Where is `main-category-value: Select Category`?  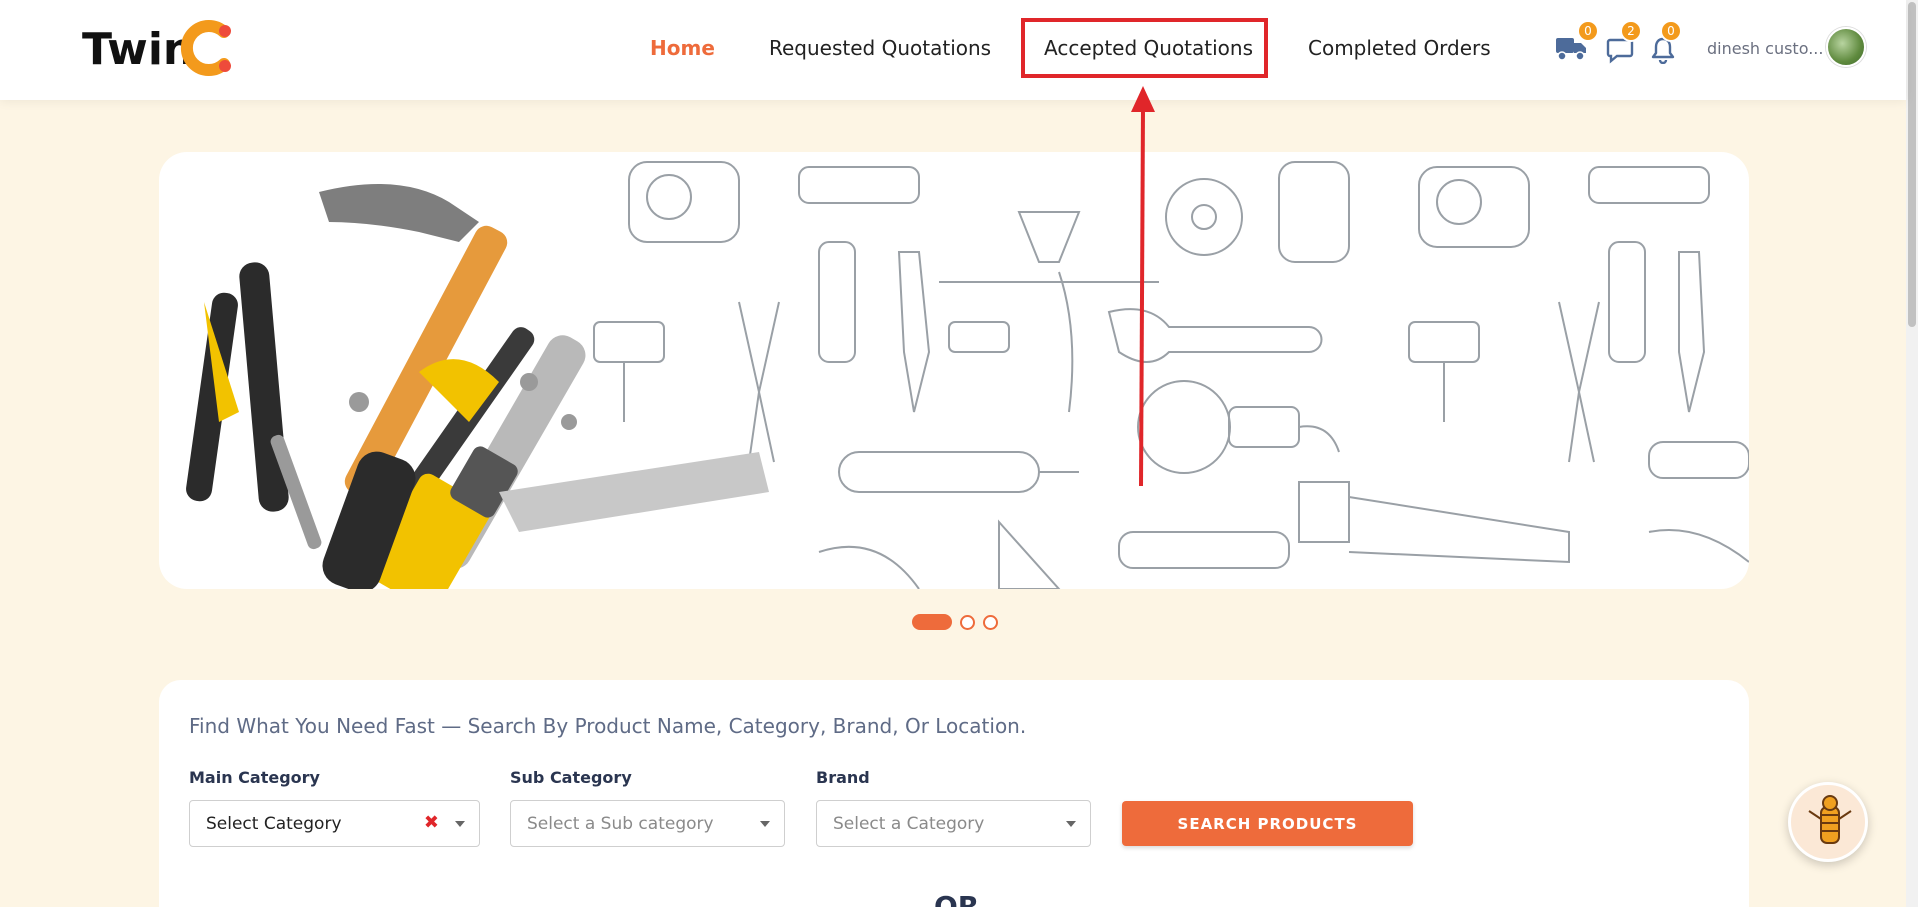 main-category-value: Select Category is located at coordinates (274, 823).